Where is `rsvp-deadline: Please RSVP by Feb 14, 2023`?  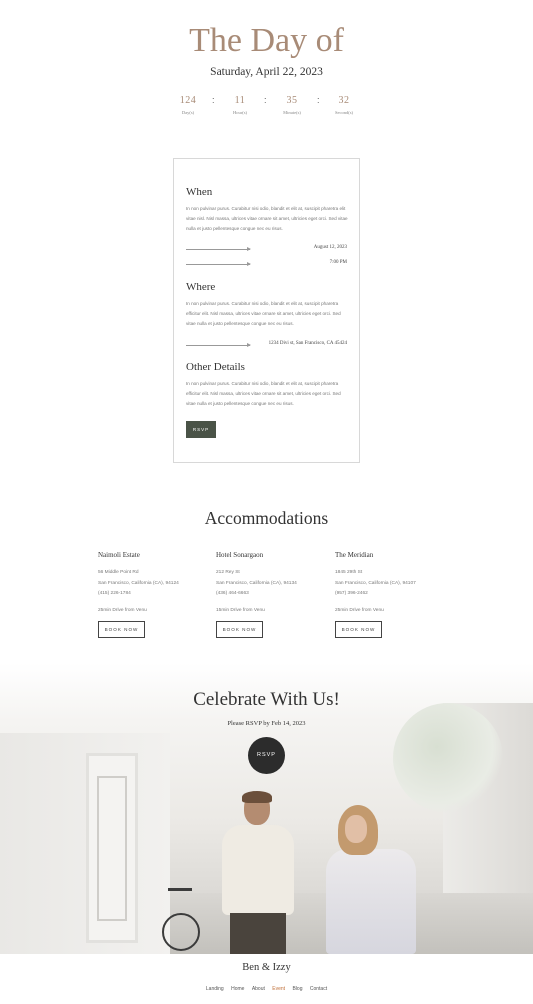
rsvp-deadline: Please RSVP by Feb 14, 2023 is located at coordinates (266, 723).